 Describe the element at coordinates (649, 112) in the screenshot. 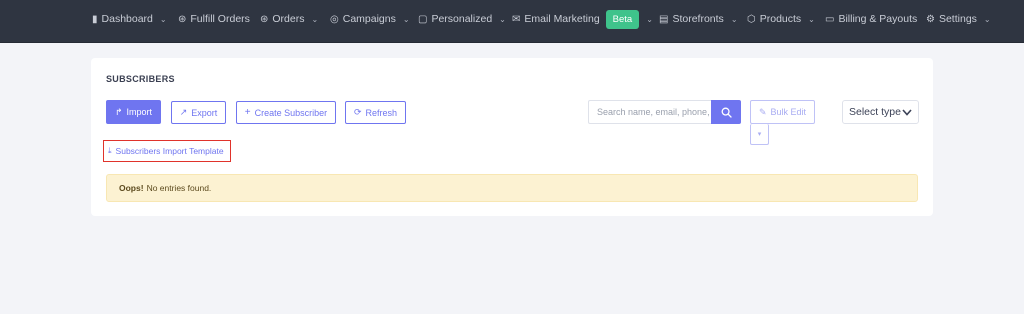

I see `search-input: Search name, email, phone,` at that location.